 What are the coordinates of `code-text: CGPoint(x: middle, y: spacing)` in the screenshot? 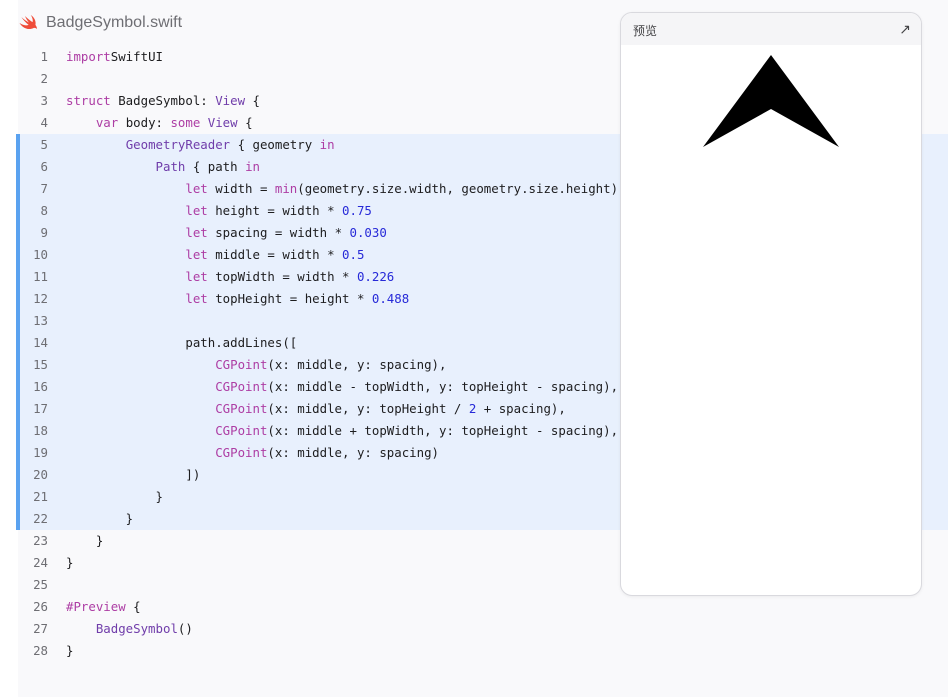 It's located at (252, 453).